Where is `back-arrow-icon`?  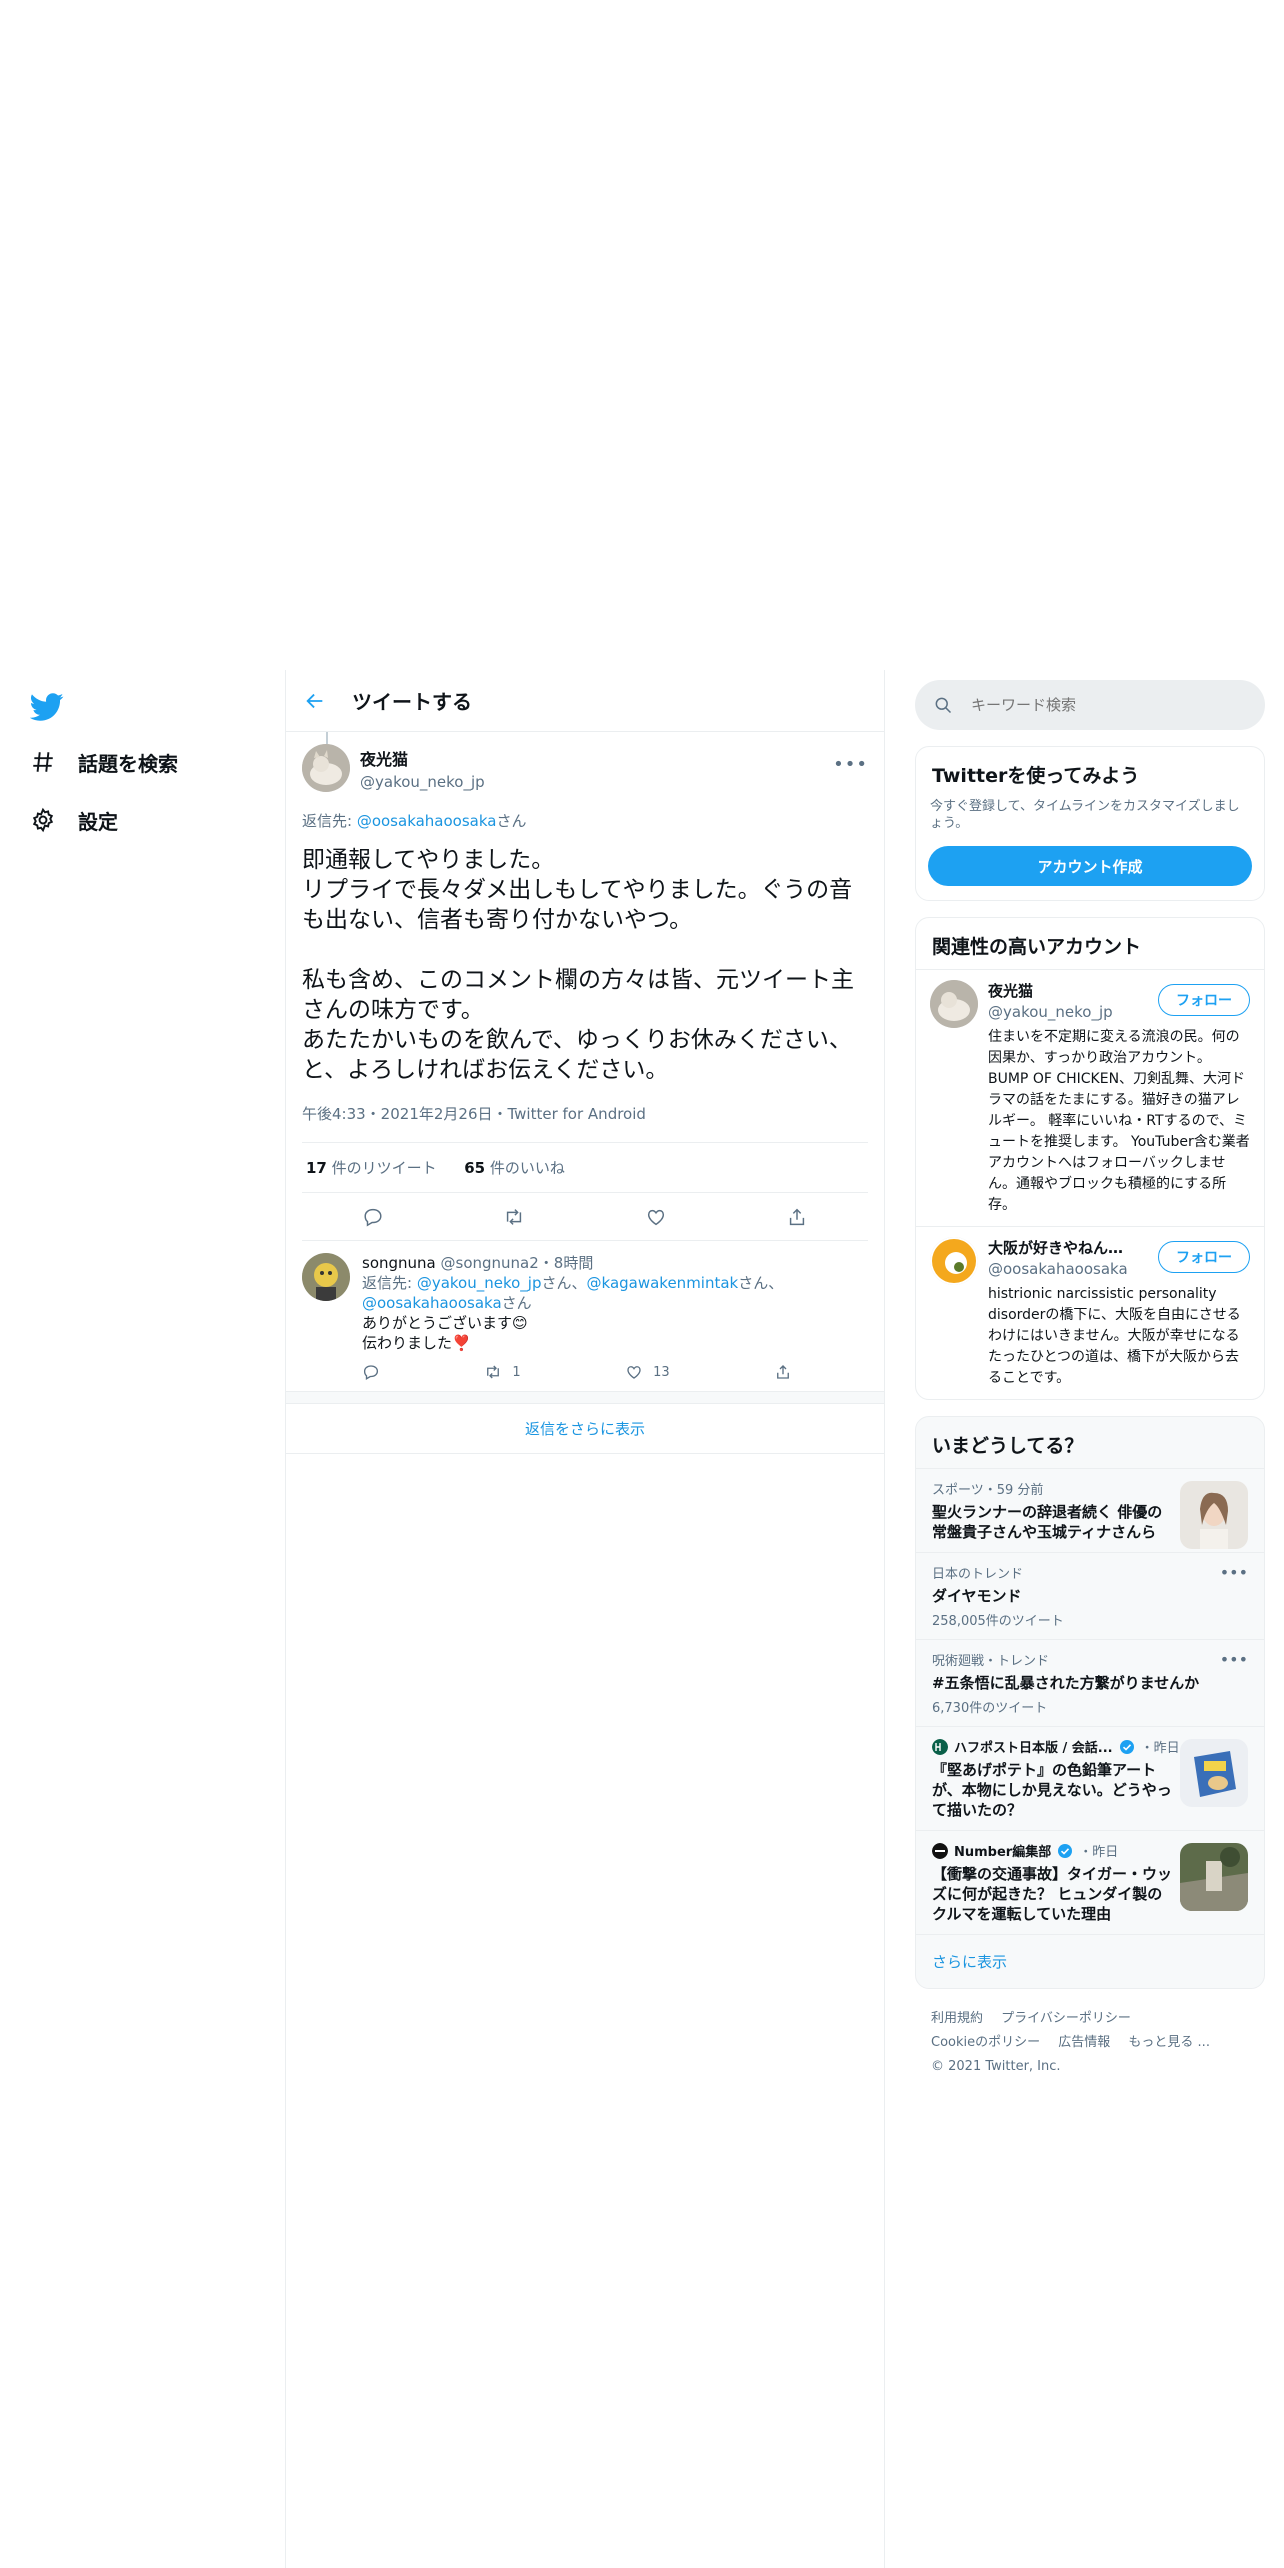
back-arrow-icon is located at coordinates (315, 701).